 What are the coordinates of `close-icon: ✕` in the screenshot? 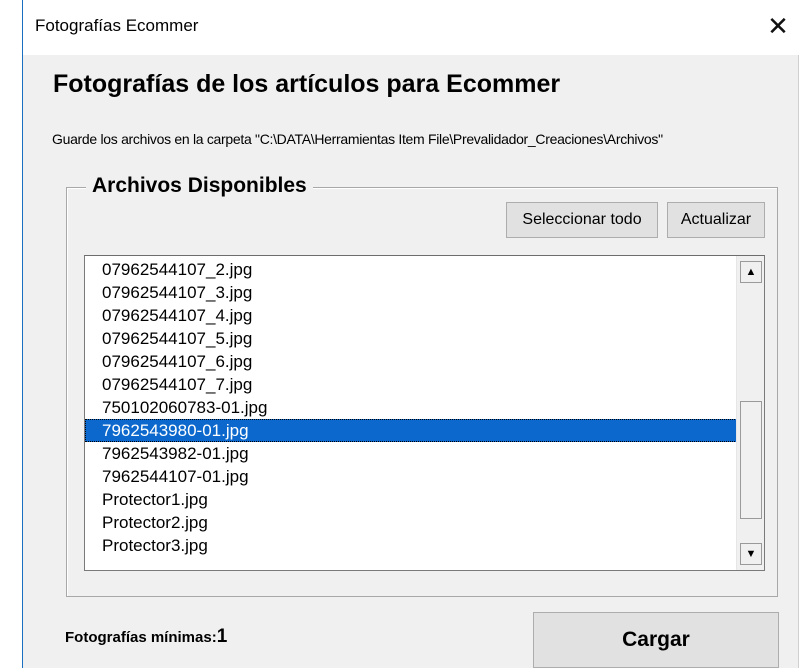 It's located at (778, 26).